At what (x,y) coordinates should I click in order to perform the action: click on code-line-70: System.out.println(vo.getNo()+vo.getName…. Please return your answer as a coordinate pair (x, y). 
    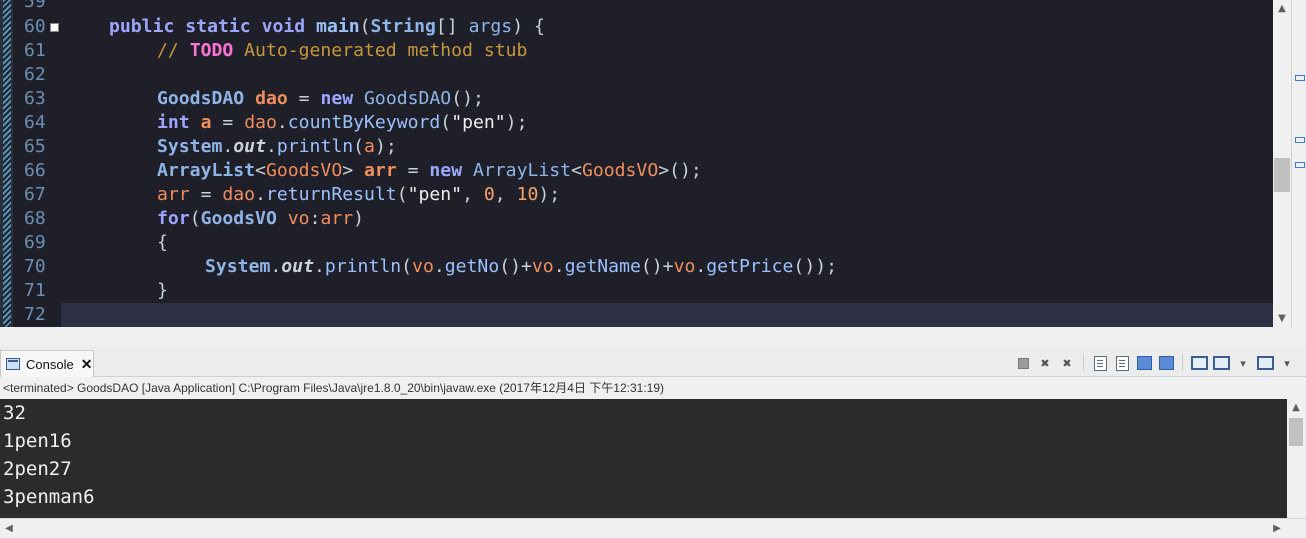
    Looking at the image, I should click on (521, 267).